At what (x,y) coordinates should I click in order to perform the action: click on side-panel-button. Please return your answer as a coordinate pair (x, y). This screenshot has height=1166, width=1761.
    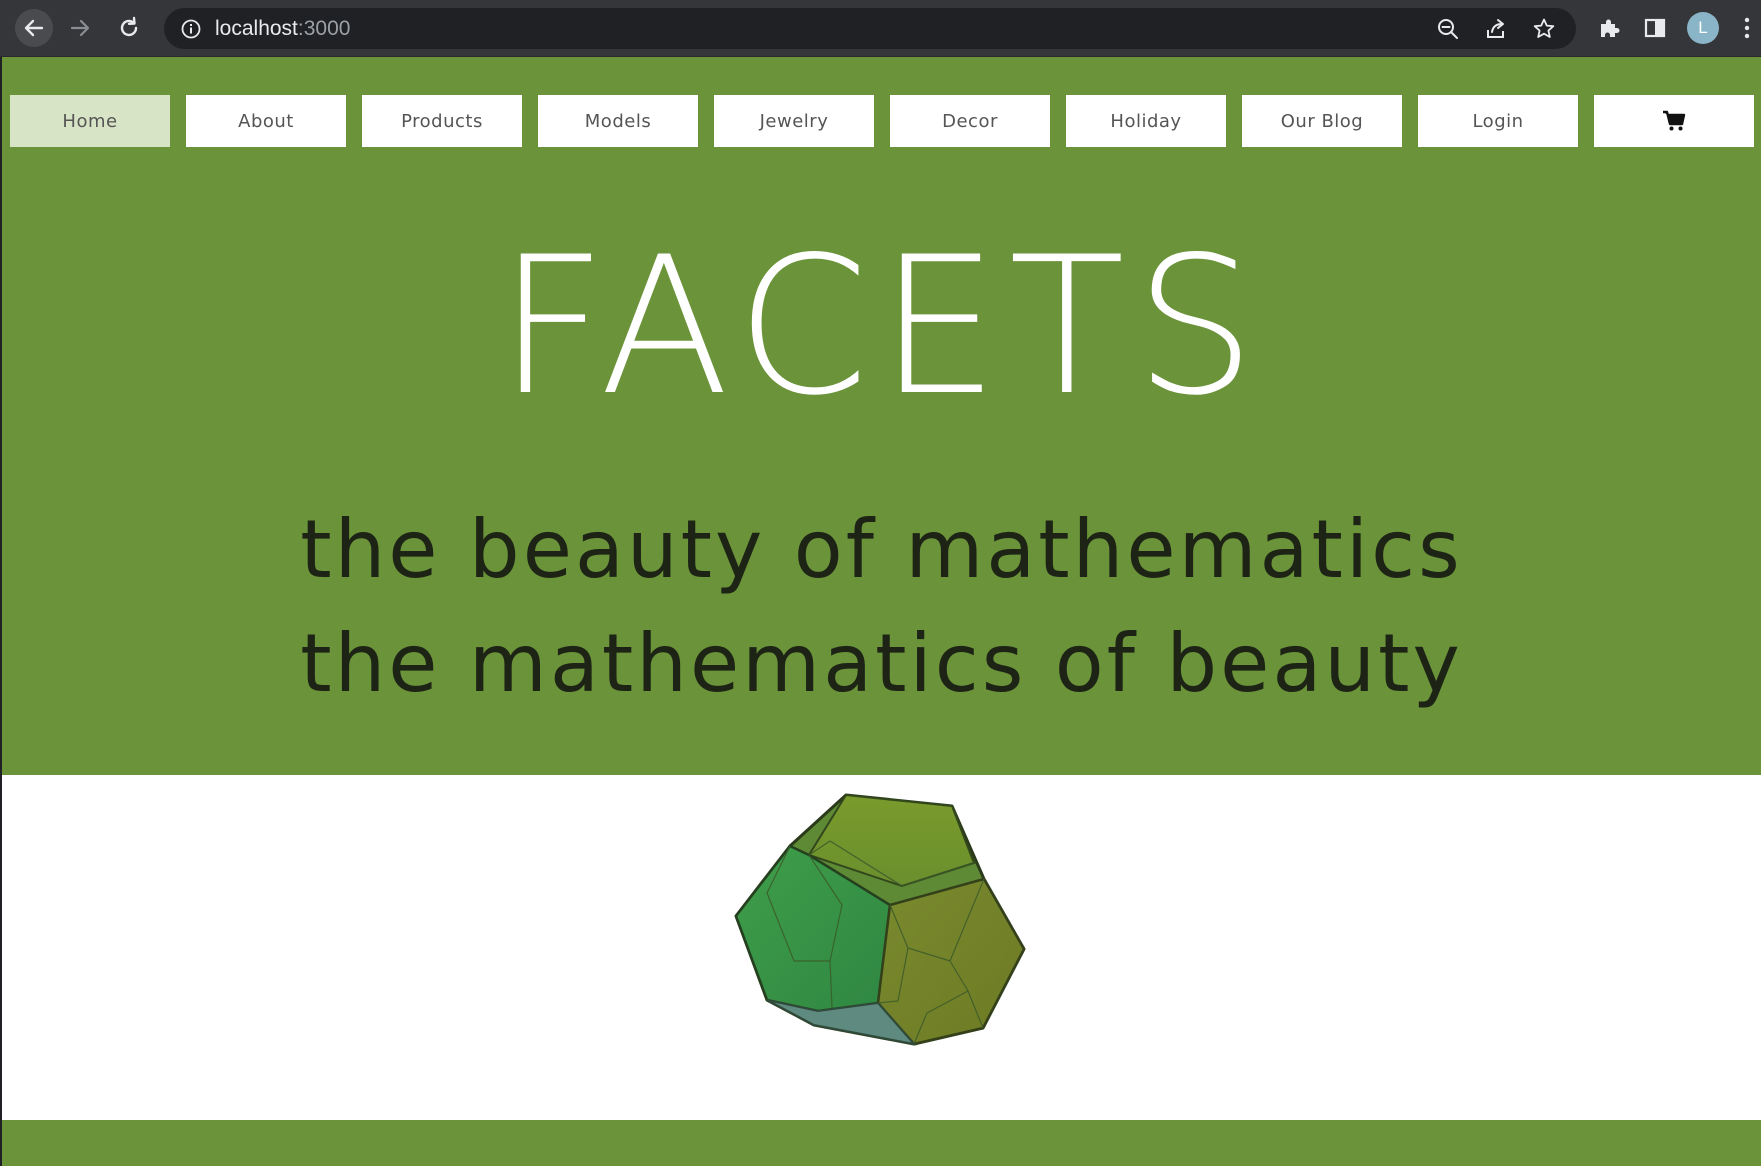
    Looking at the image, I should click on (1655, 28).